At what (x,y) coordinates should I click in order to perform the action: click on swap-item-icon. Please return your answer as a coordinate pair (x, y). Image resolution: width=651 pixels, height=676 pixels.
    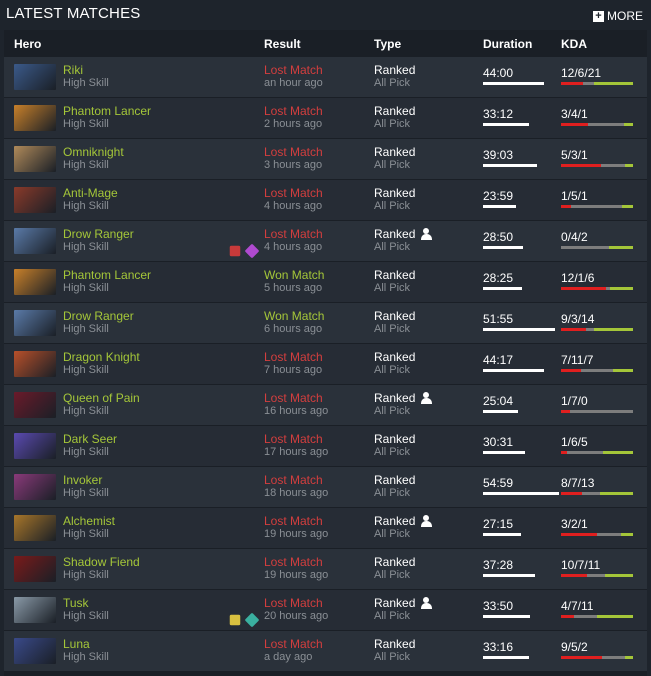
    Looking at the image, I should click on (252, 620).